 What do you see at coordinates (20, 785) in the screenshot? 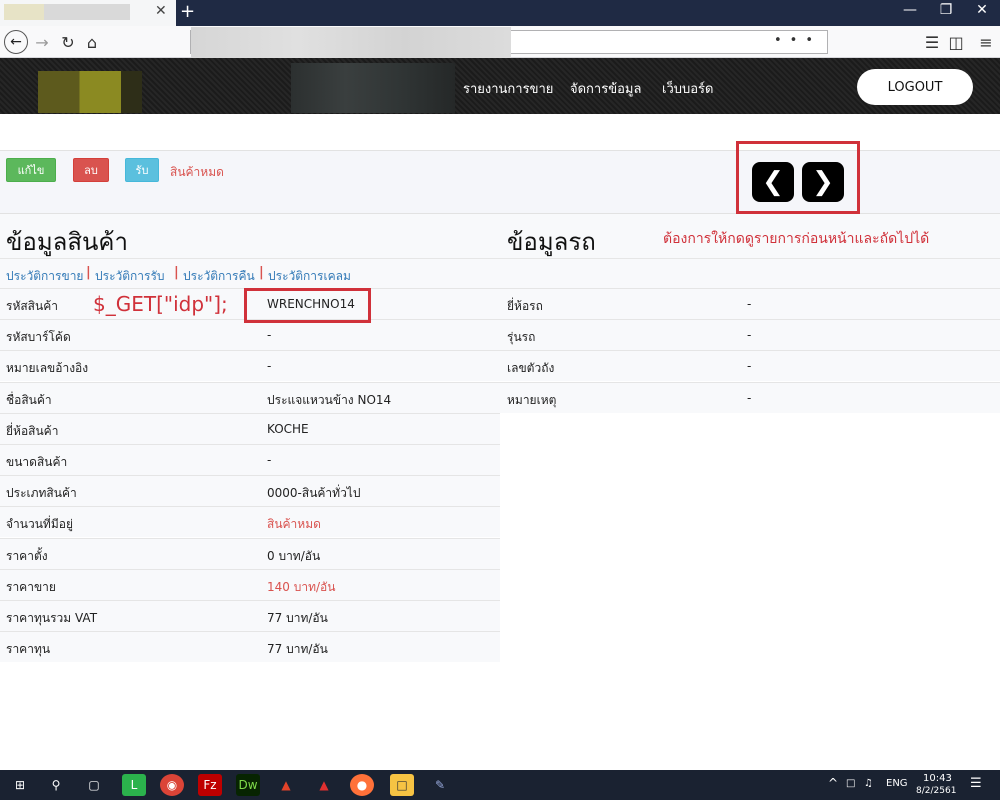
I see `windows-start-icon: ⊞` at bounding box center [20, 785].